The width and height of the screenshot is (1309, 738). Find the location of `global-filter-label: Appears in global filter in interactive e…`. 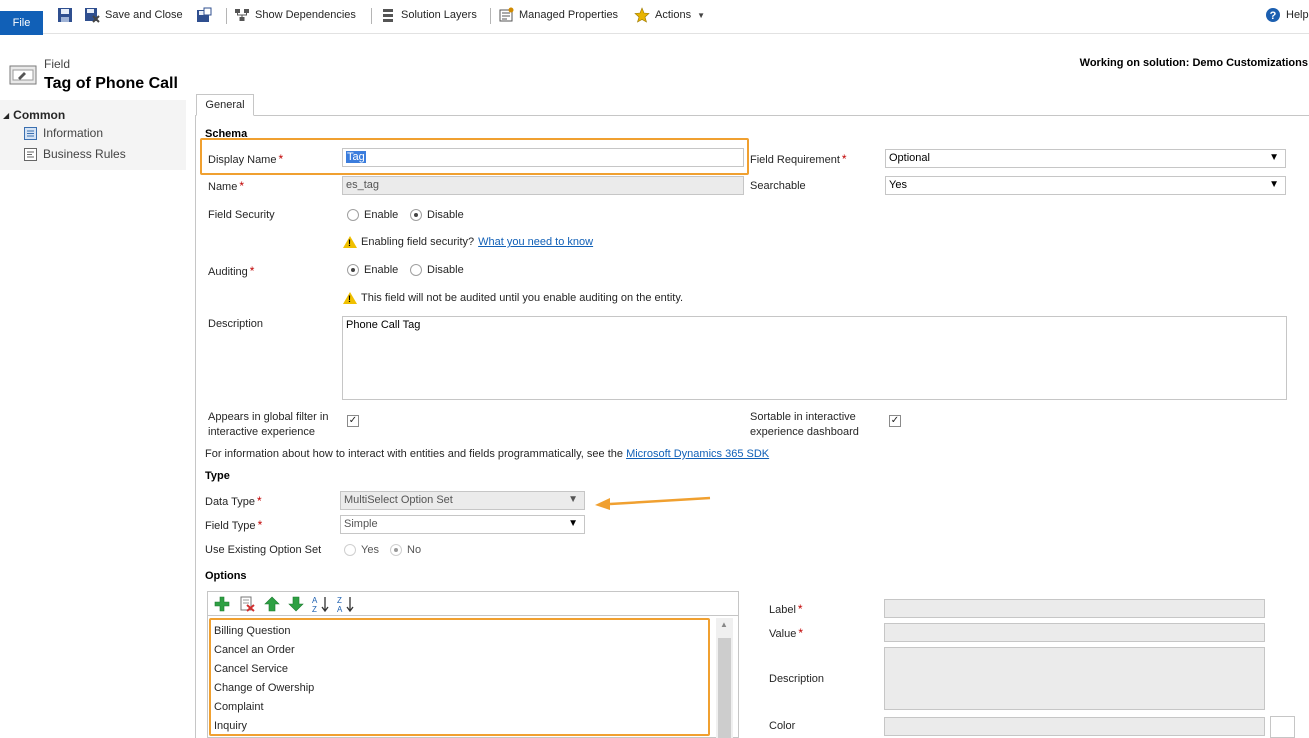

global-filter-label: Appears in global filter in interactive e… is located at coordinates (268, 424).